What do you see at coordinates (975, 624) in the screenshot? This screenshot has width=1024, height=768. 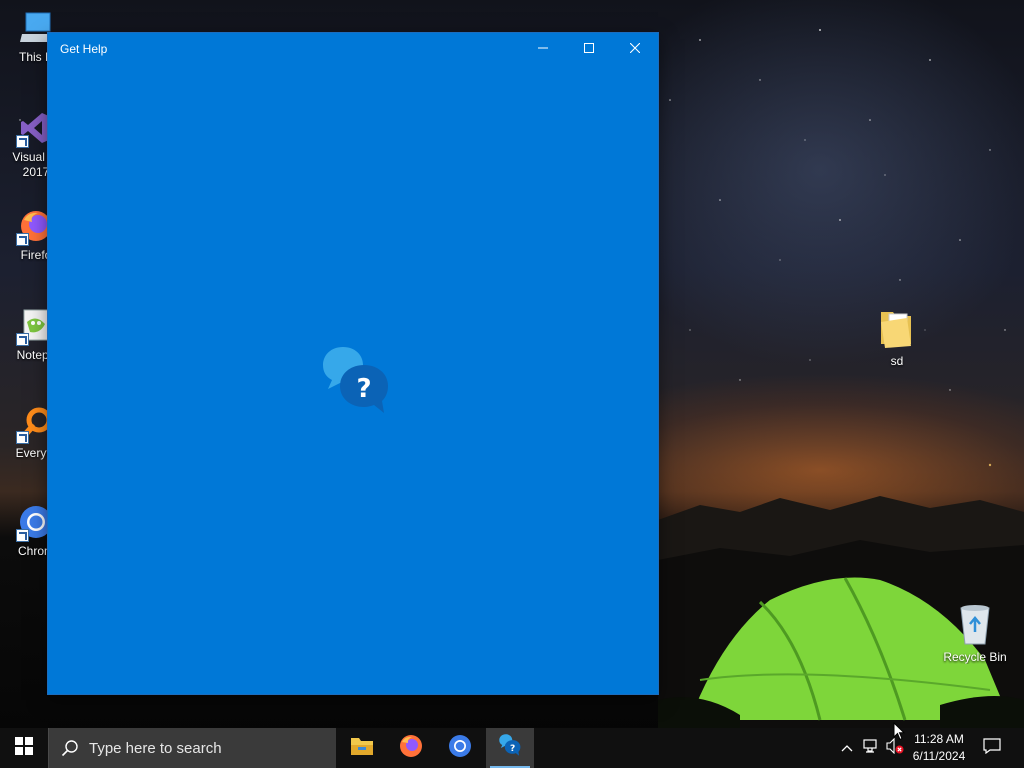 I see `recycle-bin-icon` at bounding box center [975, 624].